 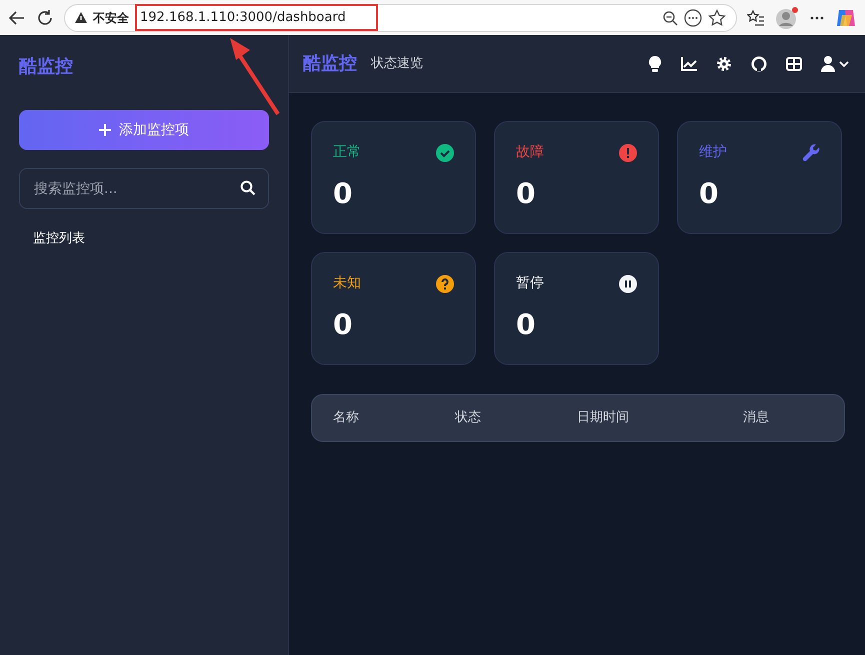 What do you see at coordinates (59, 239) in the screenshot?
I see `section-title: 监控列表` at bounding box center [59, 239].